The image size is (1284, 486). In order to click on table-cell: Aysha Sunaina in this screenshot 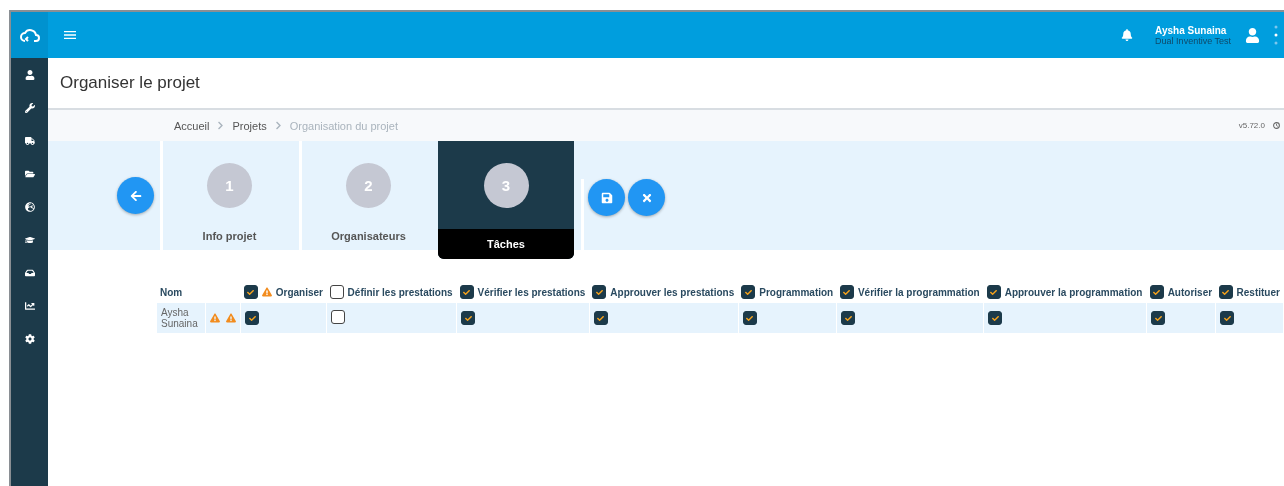, I will do `click(181, 318)`.